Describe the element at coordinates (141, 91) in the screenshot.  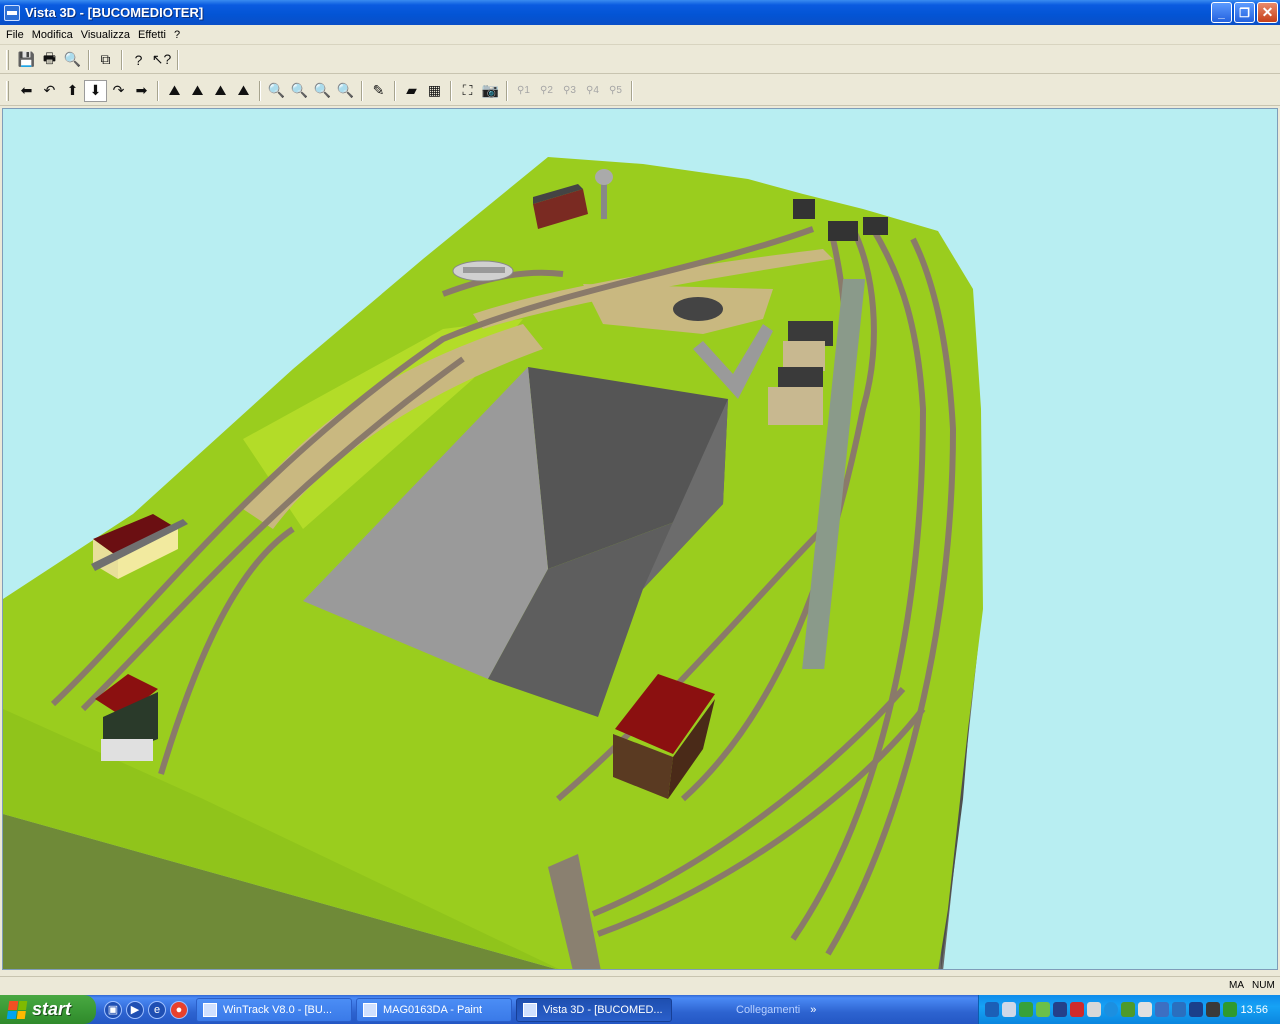
I see `arrow-right-icon: ➡` at that location.